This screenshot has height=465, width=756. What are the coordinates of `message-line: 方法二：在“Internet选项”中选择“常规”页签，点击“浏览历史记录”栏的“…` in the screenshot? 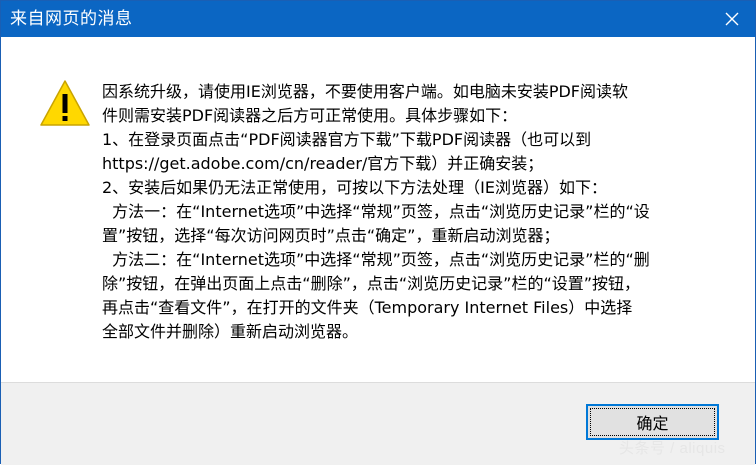 It's located at (376, 259).